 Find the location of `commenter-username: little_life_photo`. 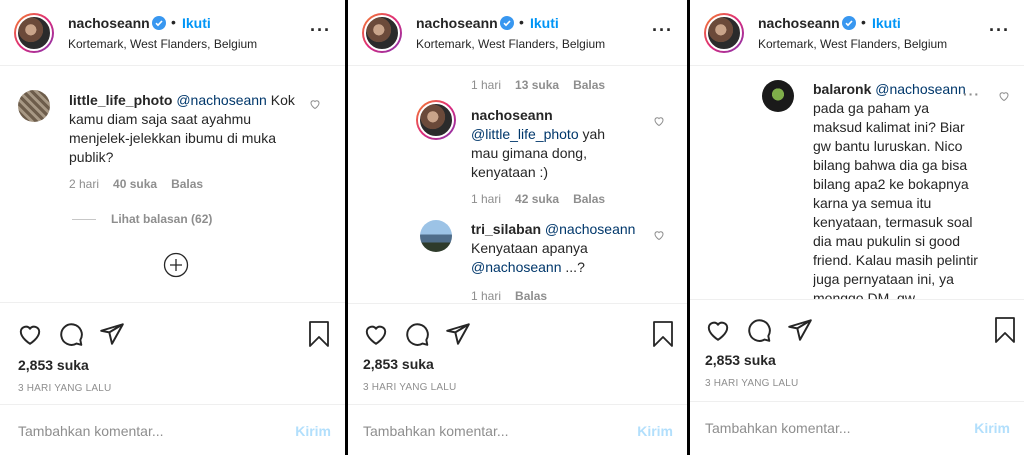

commenter-username: little_life_photo is located at coordinates (120, 100).